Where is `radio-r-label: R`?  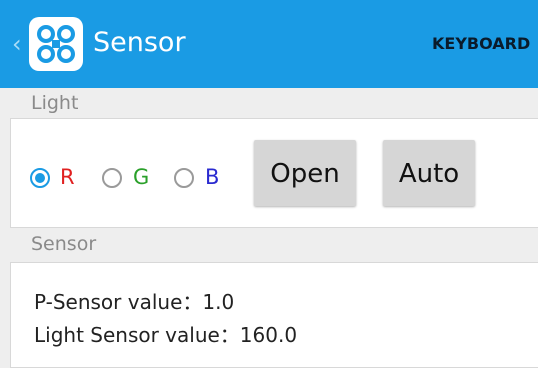 radio-r-label: R is located at coordinates (67, 177).